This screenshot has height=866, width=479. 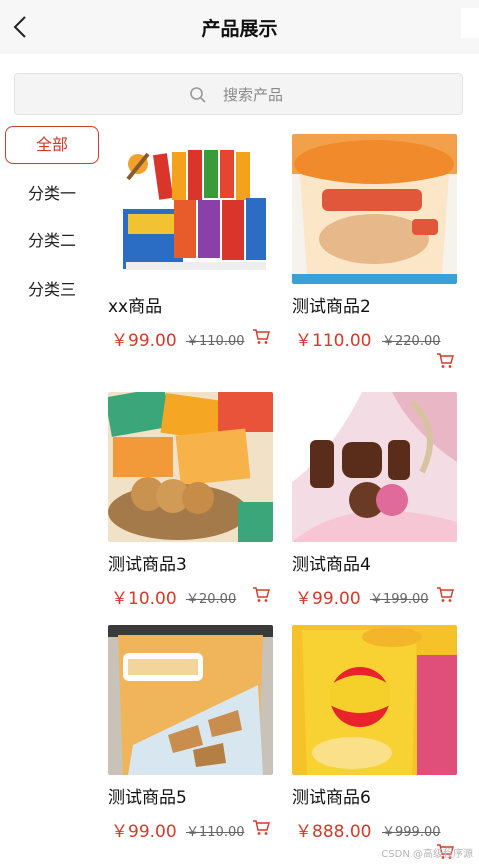 What do you see at coordinates (147, 798) in the screenshot?
I see `product-name: 测试商品5` at bounding box center [147, 798].